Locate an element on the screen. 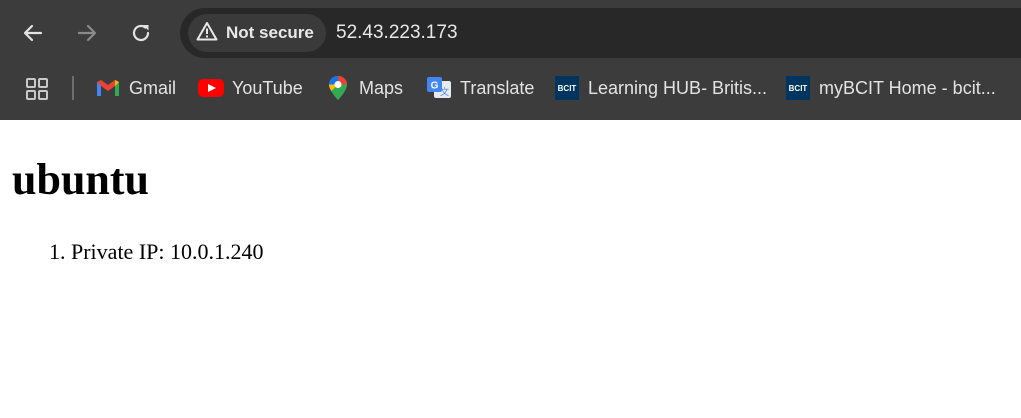 Image resolution: width=1021 pixels, height=418 pixels. apps-button is located at coordinates (37, 91).